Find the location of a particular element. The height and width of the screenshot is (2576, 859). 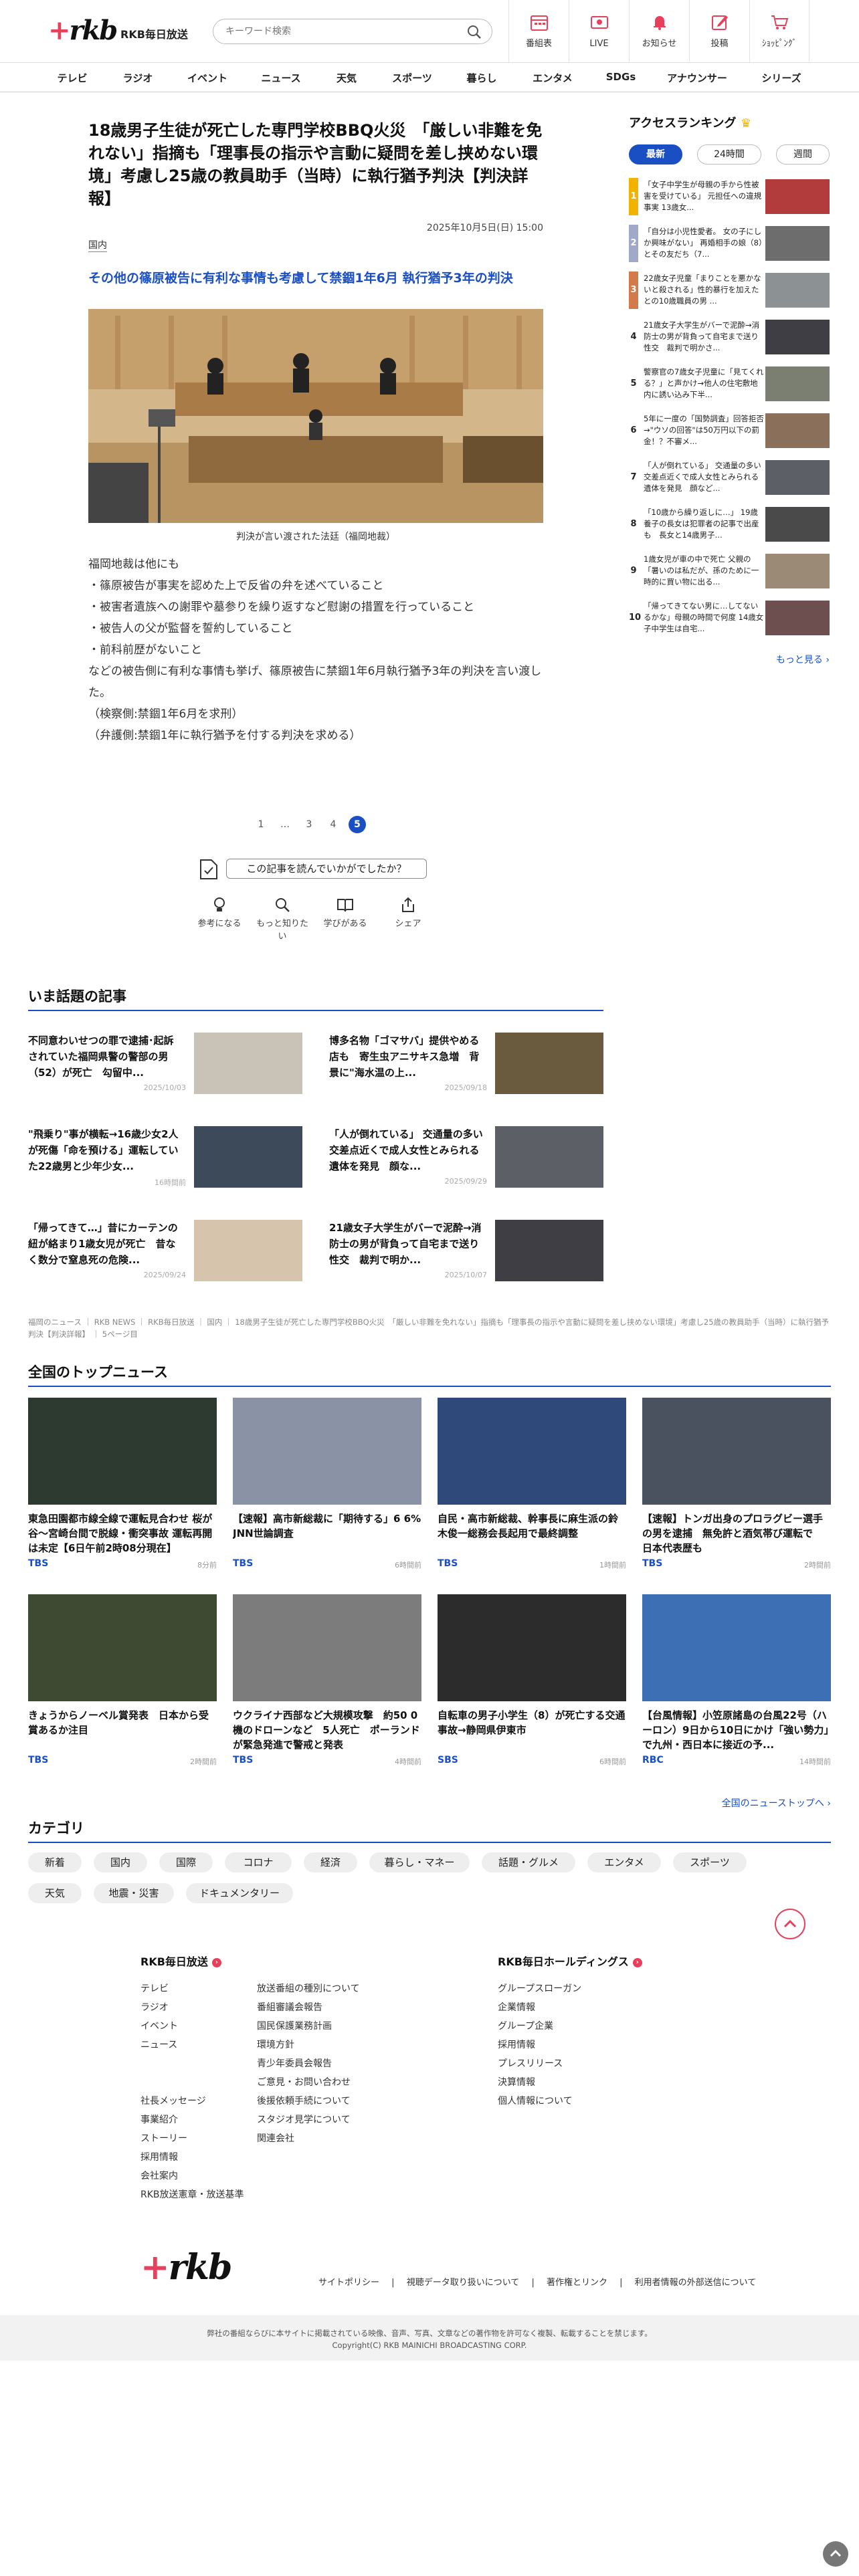

footer-link: ストーリー is located at coordinates (192, 2138).